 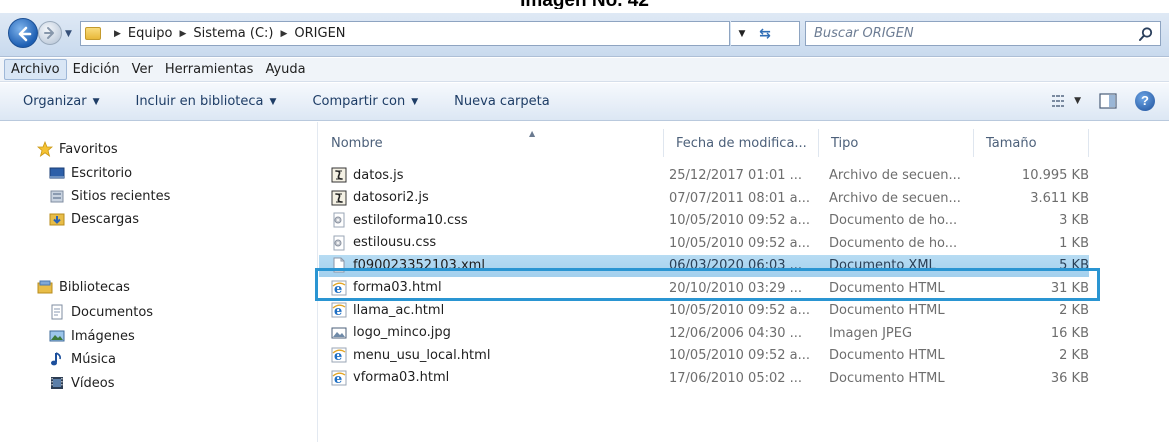 What do you see at coordinates (233, 33) in the screenshot?
I see `breadcrumb-drive: Sistema (C:)` at bounding box center [233, 33].